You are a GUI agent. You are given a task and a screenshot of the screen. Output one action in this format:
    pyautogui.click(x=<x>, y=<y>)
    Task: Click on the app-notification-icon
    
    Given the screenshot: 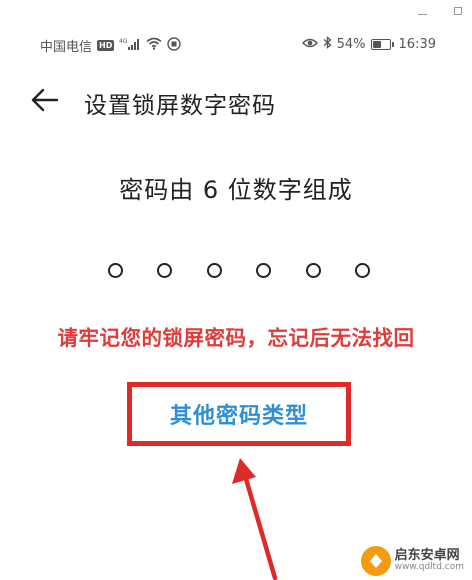 What is the action you would take?
    pyautogui.click(x=174, y=45)
    